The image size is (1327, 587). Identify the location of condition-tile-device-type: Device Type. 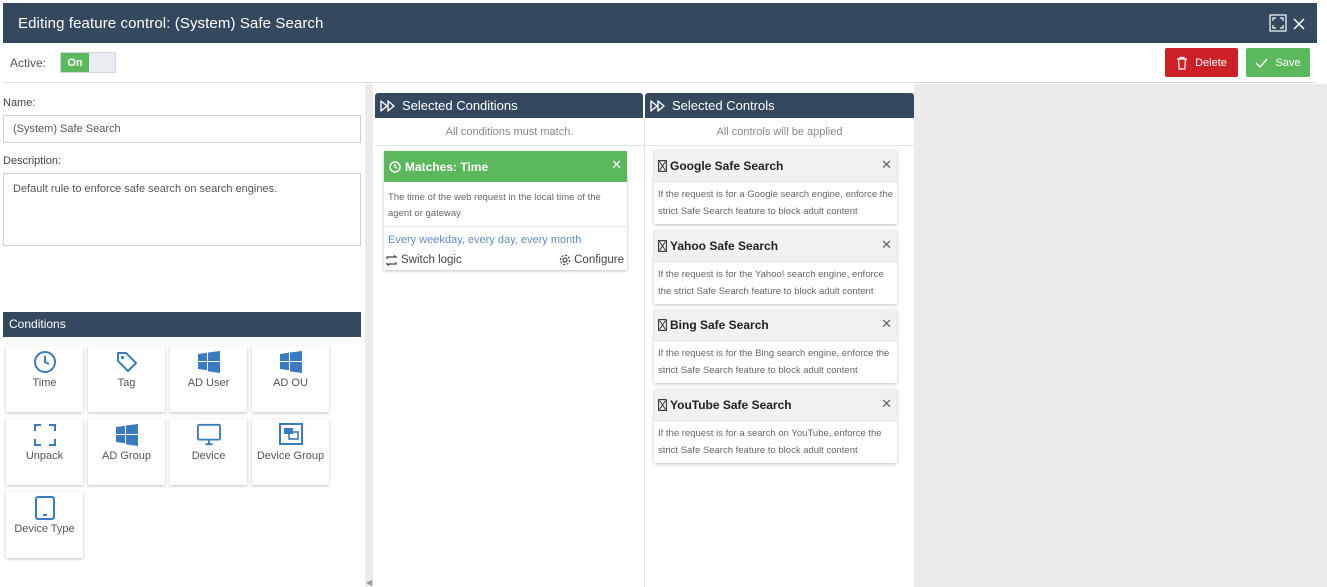
(44, 525).